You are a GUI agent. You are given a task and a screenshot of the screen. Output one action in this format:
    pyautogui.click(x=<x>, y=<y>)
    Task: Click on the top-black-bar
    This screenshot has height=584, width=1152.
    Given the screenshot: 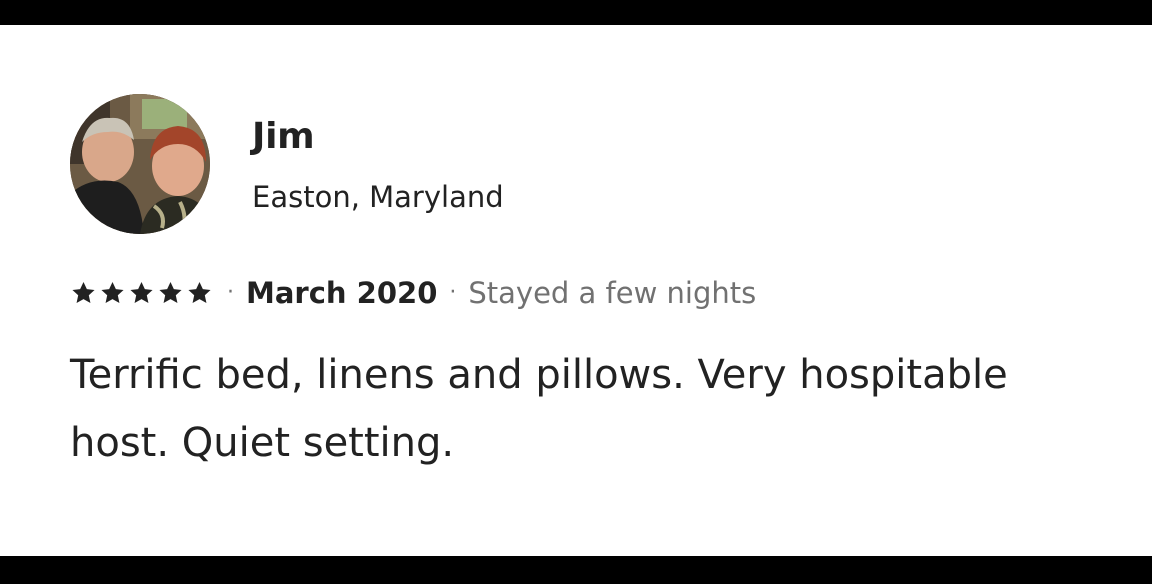 What is the action you would take?
    pyautogui.click(x=576, y=12)
    